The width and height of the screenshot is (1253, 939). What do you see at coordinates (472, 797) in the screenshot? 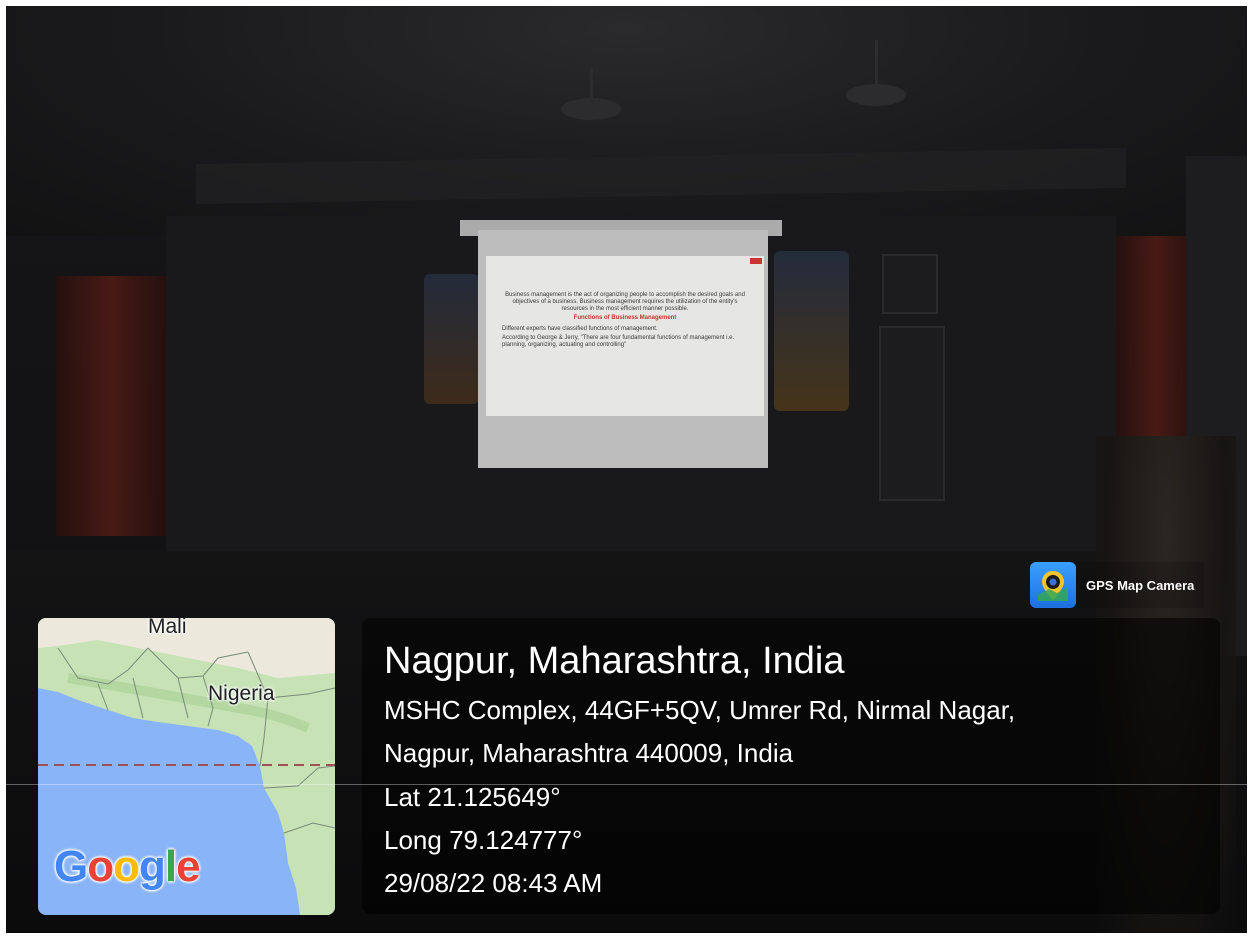
I see `latitude: Lat 21.125649°` at bounding box center [472, 797].